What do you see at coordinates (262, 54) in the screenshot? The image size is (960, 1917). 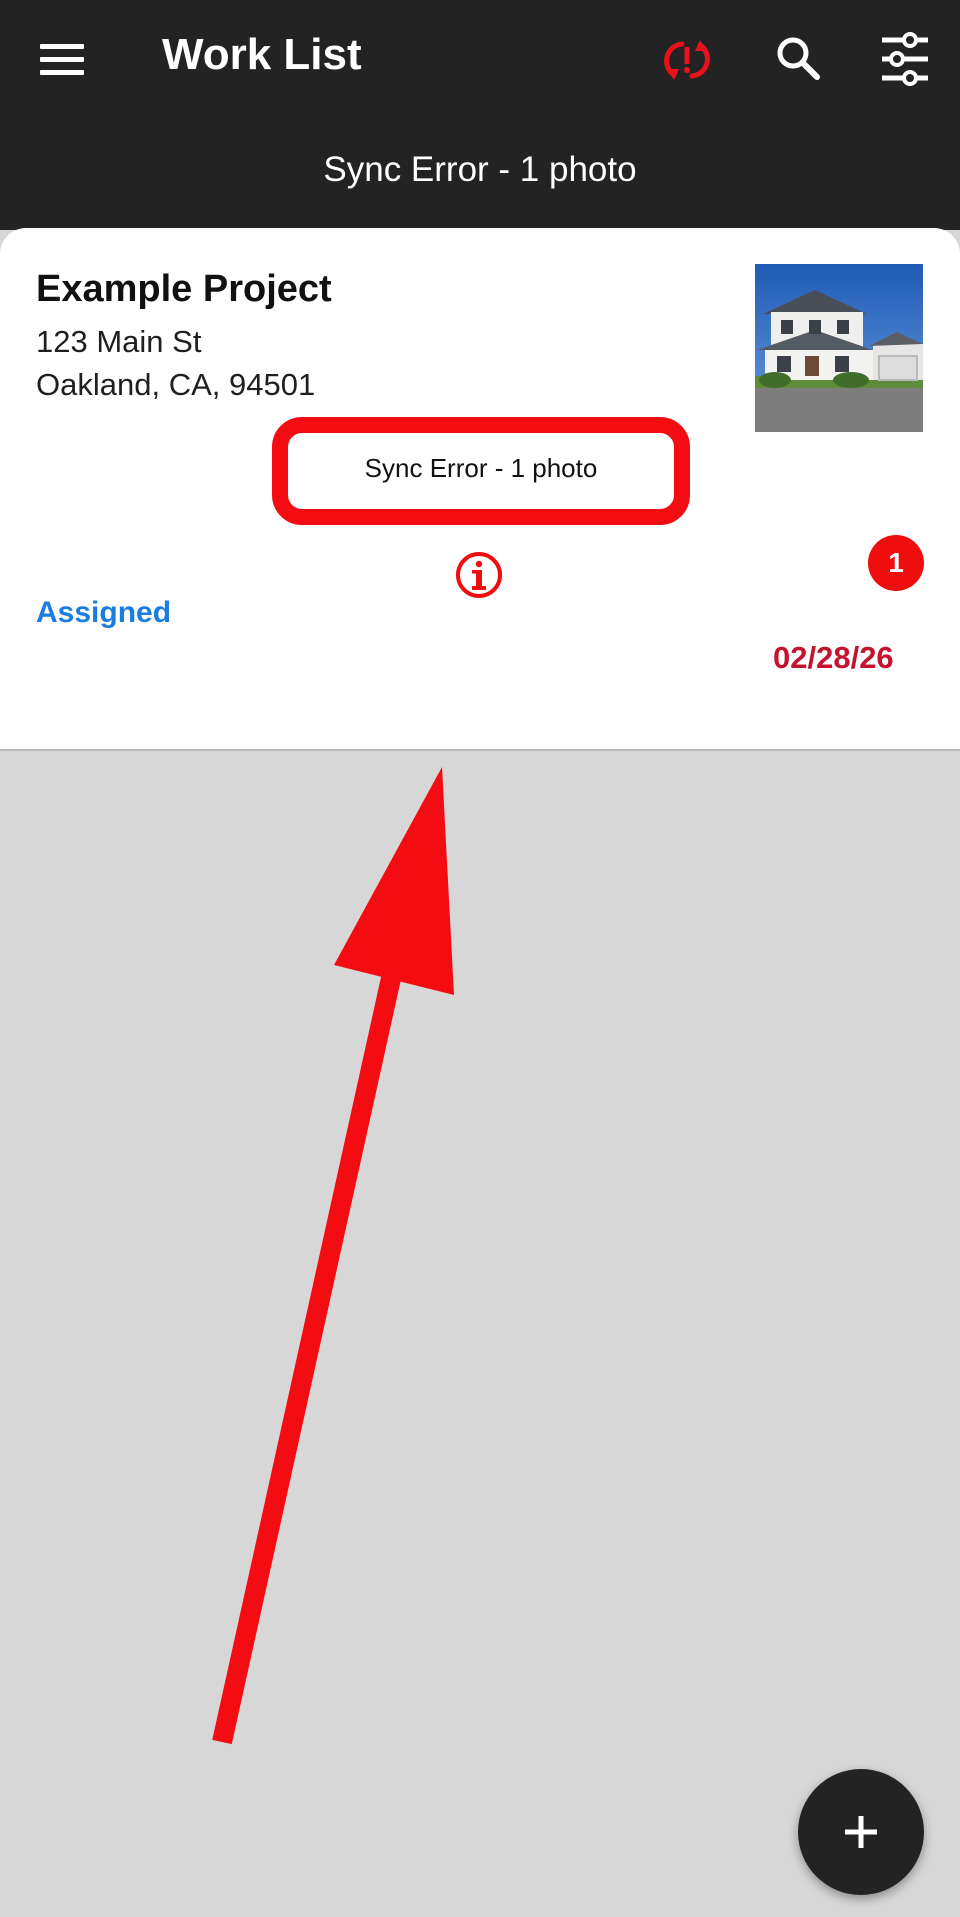 I see `page-title: Work List` at bounding box center [262, 54].